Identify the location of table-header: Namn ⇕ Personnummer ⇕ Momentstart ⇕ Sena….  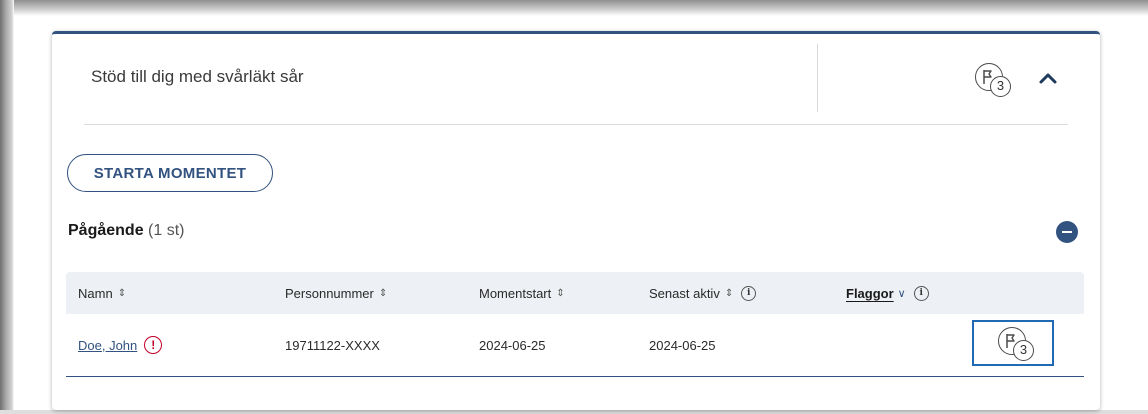
(575, 293).